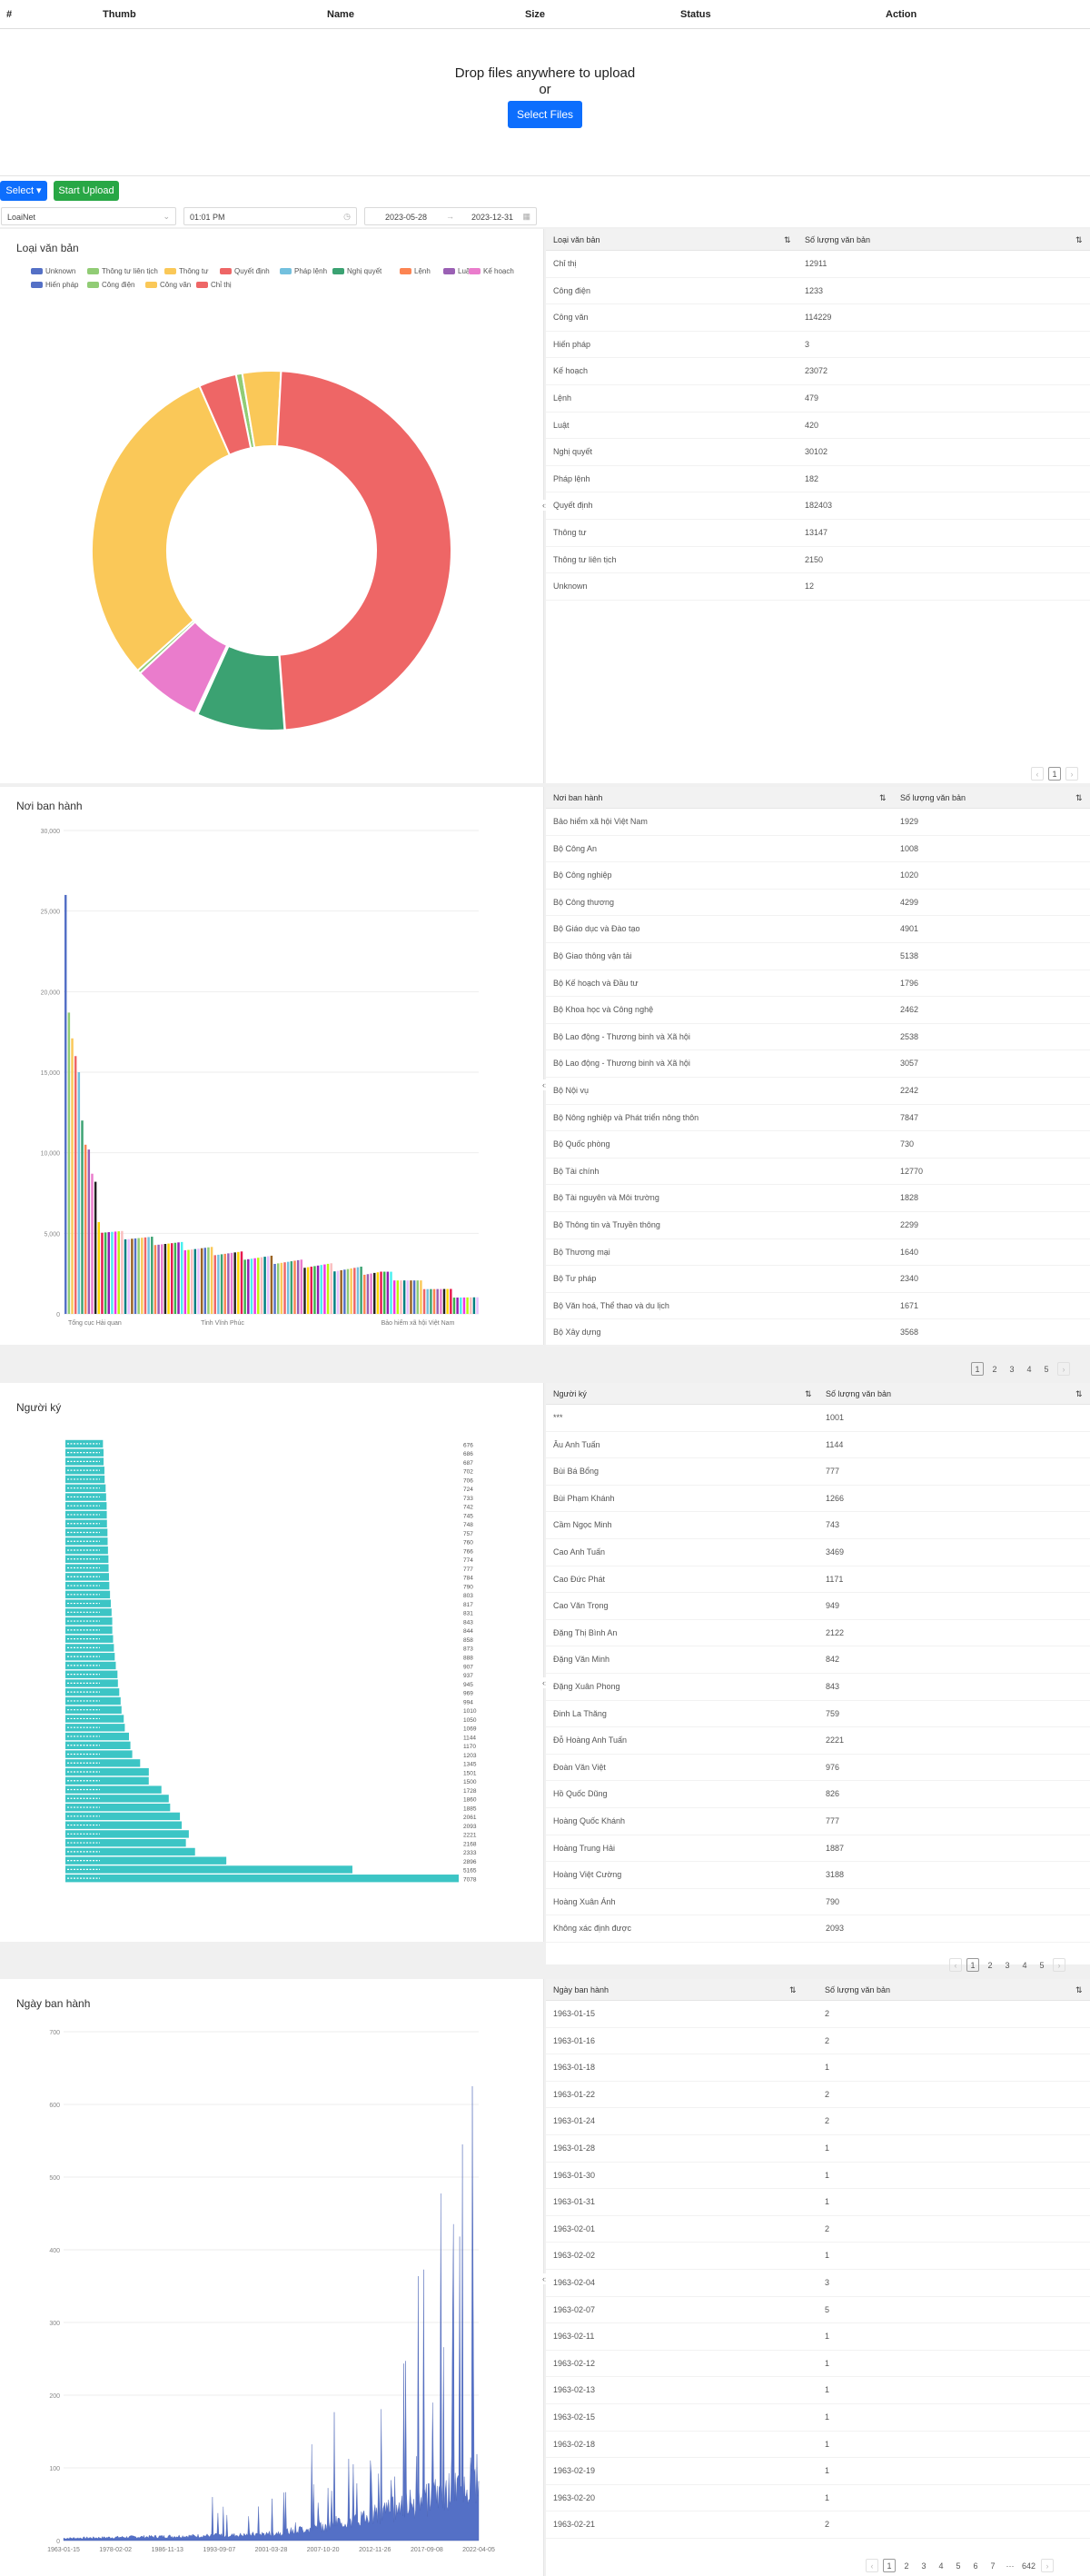  What do you see at coordinates (818, 2284) in the screenshot?
I see `table-row: 1963-02-04 3` at bounding box center [818, 2284].